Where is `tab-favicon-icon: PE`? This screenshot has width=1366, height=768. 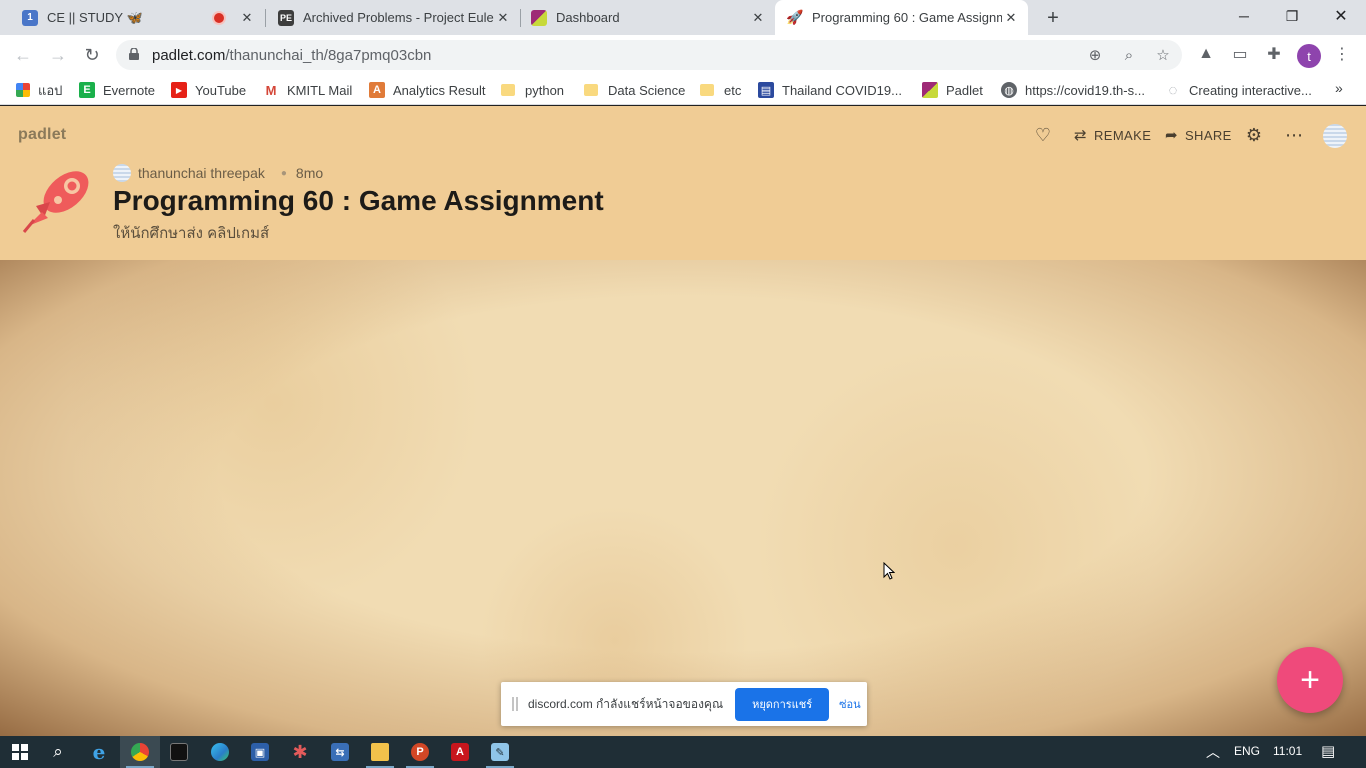 tab-favicon-icon: PE is located at coordinates (286, 17).